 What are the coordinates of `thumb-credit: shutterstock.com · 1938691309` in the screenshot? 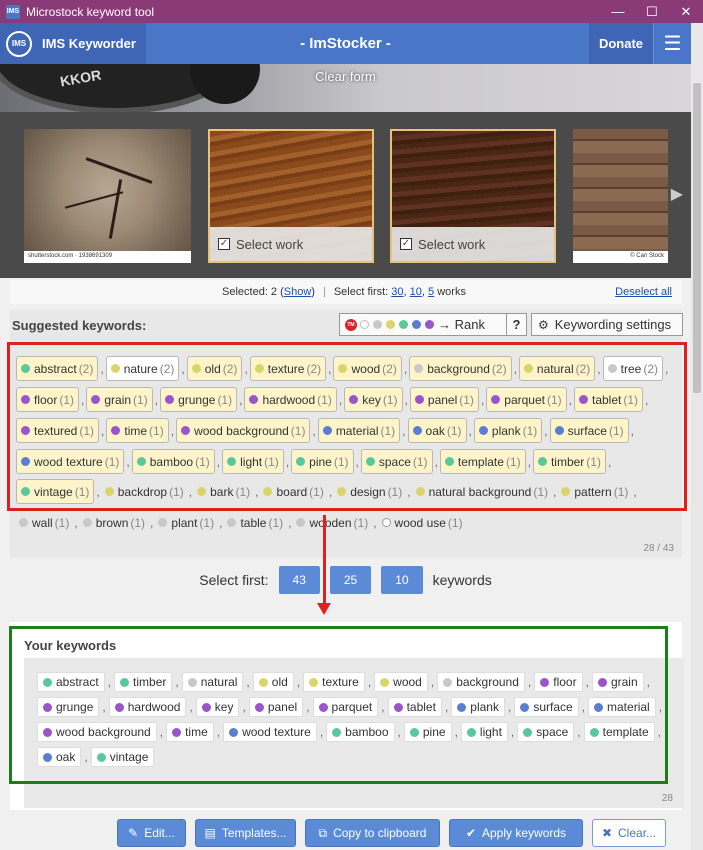 It's located at (107, 257).